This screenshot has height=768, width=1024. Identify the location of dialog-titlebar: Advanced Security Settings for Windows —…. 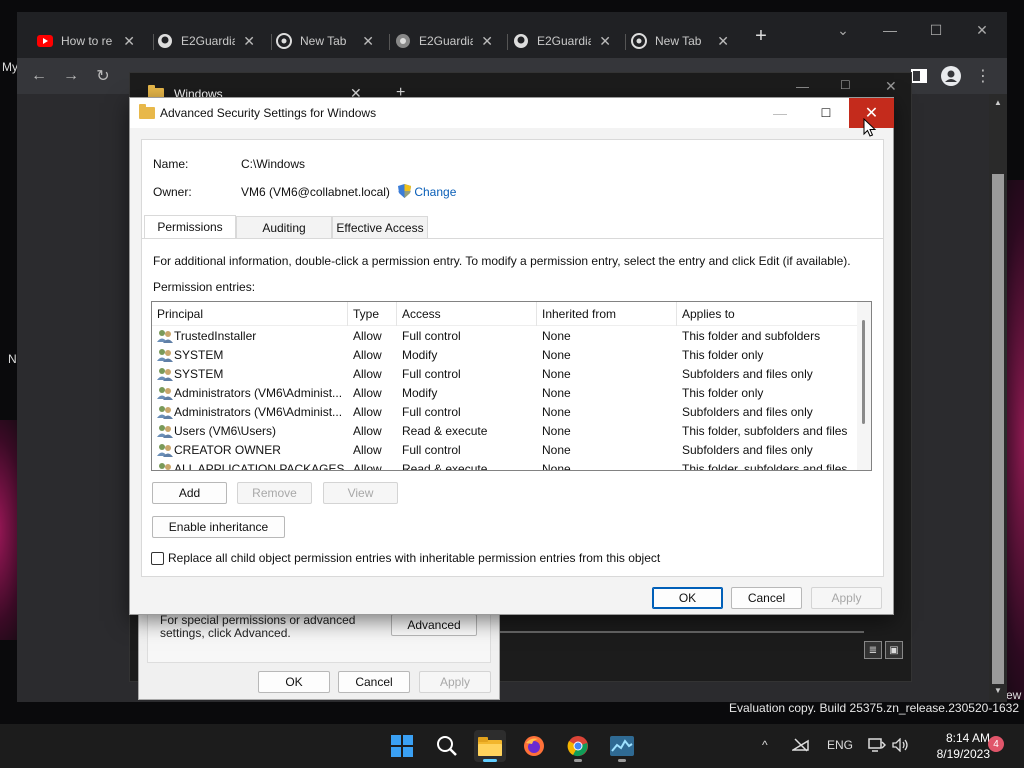
(512, 113).